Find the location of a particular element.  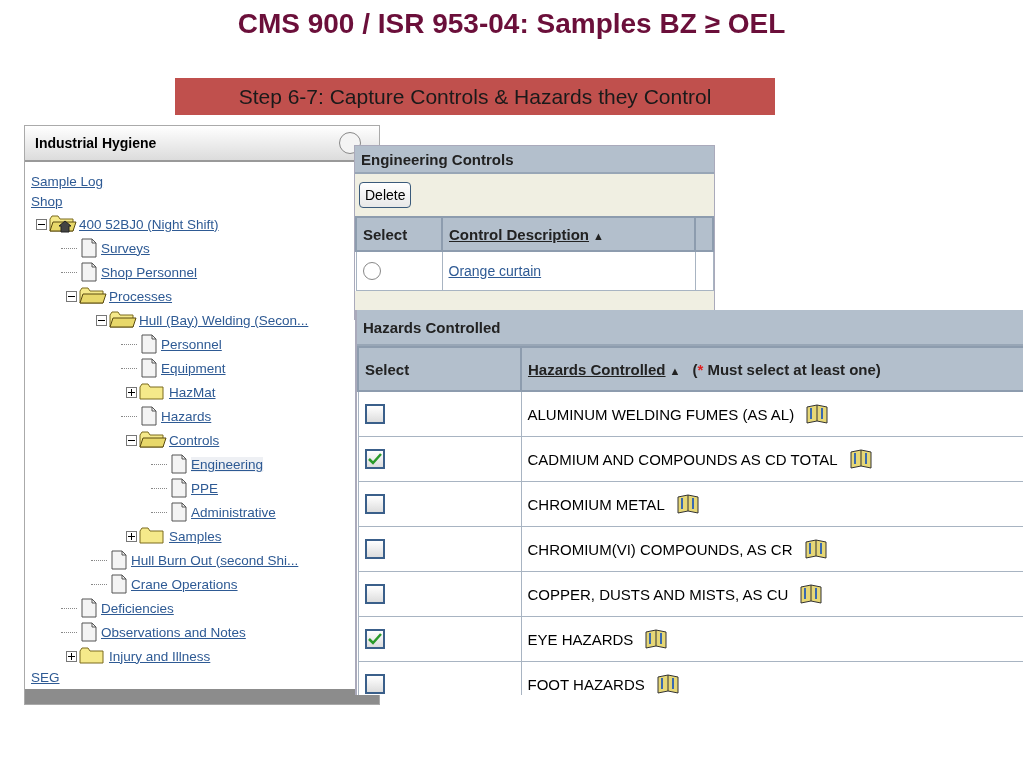

hazard-name: CADMIUM AND COMPOUNDS AS CD TOTAL is located at coordinates (682, 459).